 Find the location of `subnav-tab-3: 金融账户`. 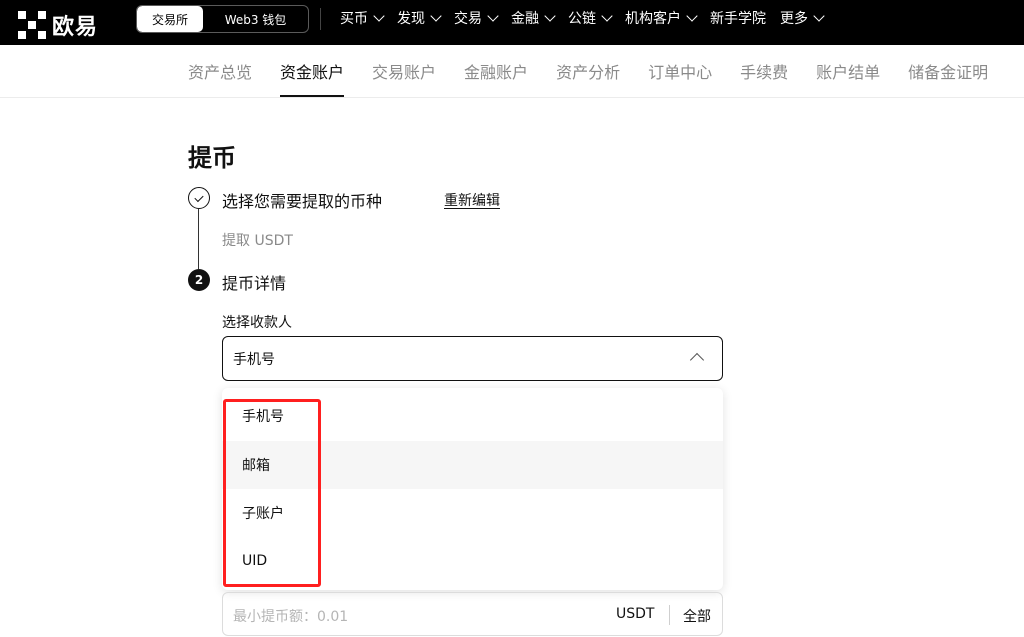

subnav-tab-3: 金融账户 is located at coordinates (496, 71).